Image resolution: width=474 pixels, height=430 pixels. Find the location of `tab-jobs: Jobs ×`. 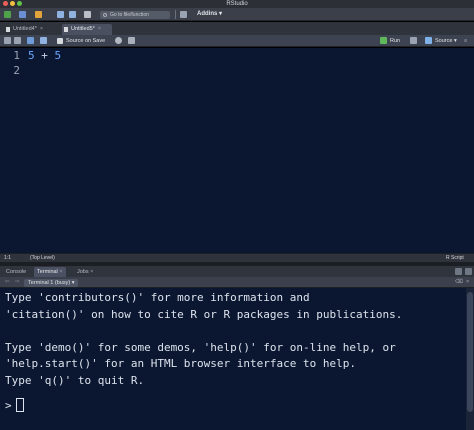

tab-jobs: Jobs × is located at coordinates (85, 272).